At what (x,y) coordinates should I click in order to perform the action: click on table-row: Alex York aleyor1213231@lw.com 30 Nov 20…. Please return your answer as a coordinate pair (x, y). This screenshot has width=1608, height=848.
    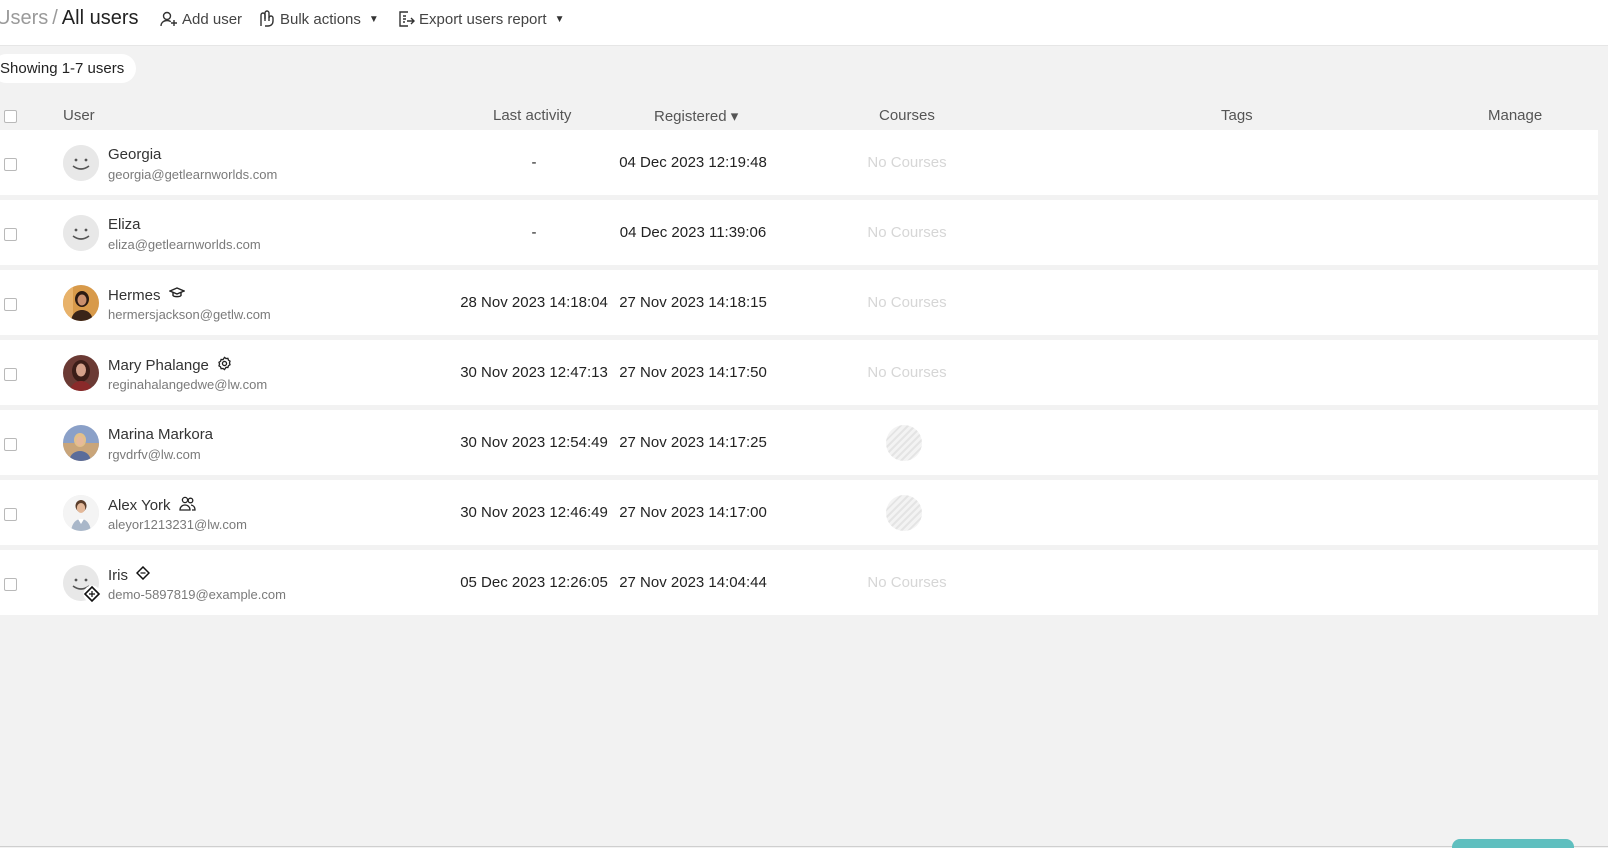
    Looking at the image, I should click on (799, 512).